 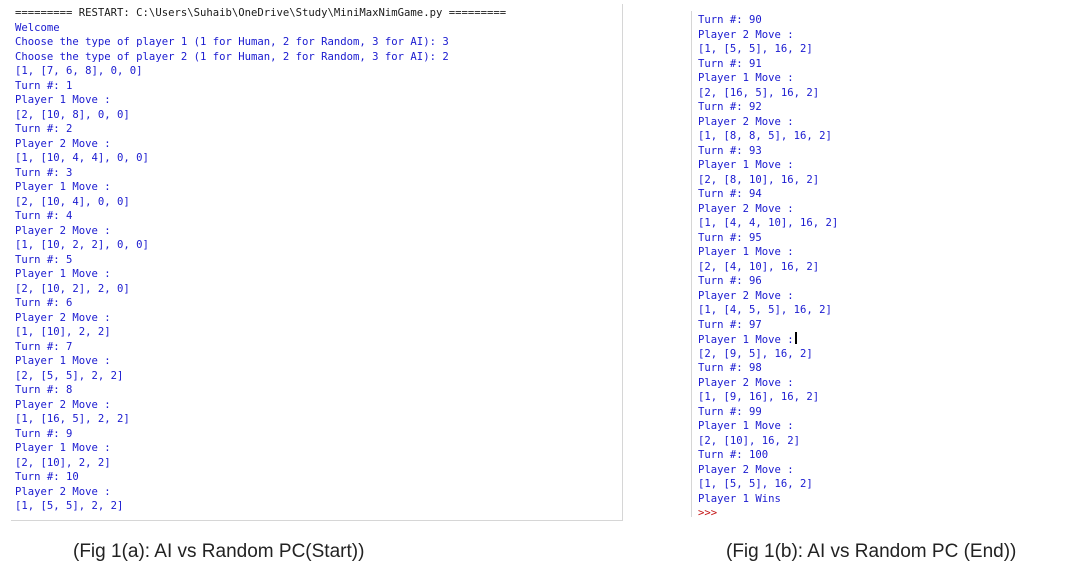 I want to click on console-line-text: [2, [4, 10], 16, 2], so click(x=759, y=266).